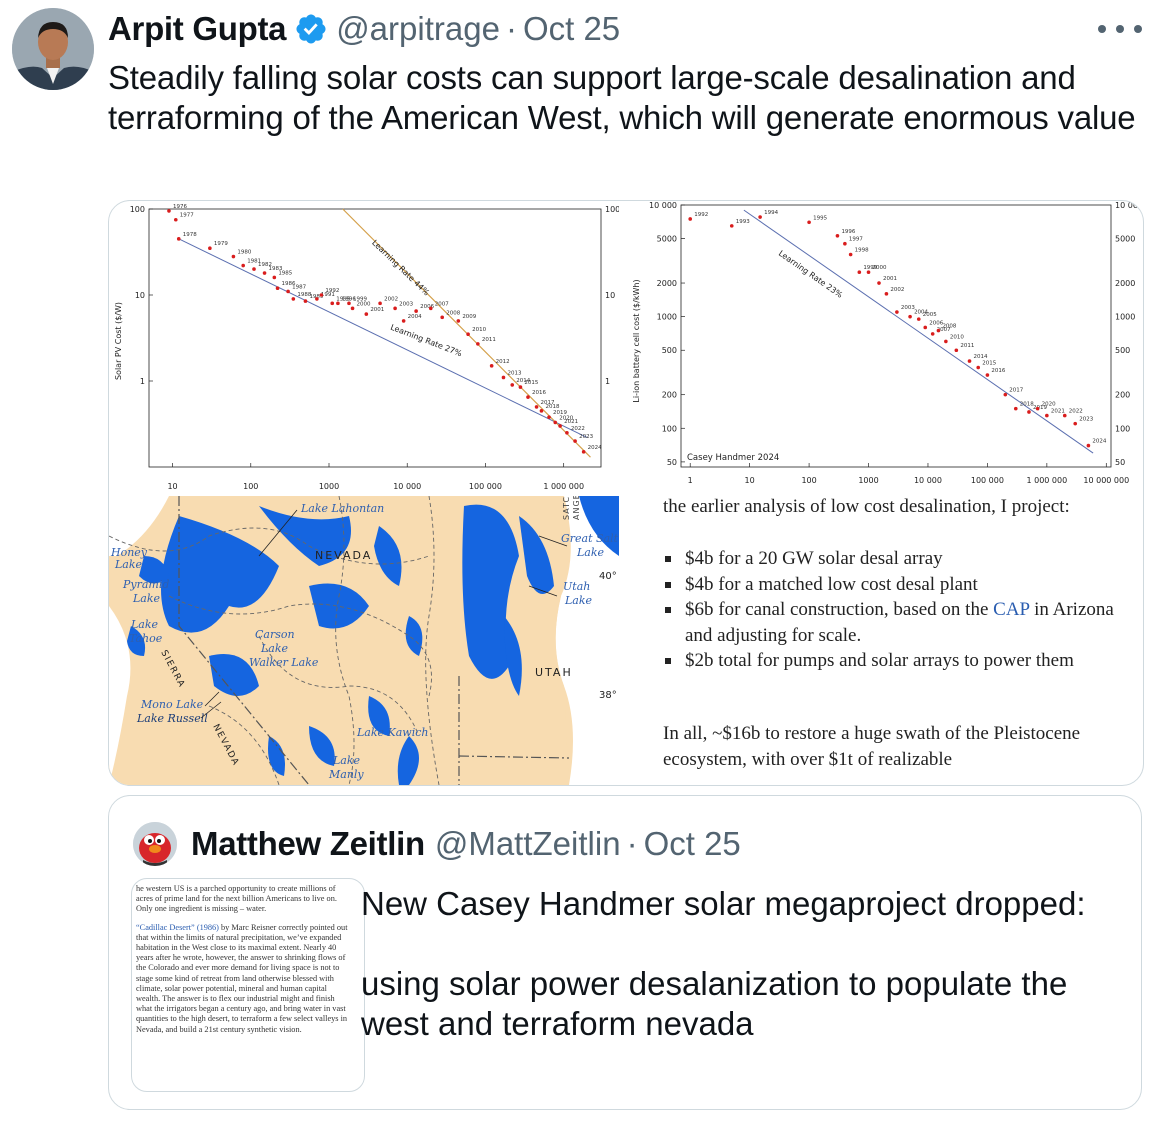 The height and width of the screenshot is (1136, 1162). What do you see at coordinates (987, 480) in the screenshot?
I see `battery-x-tick-label: 100 000` at bounding box center [987, 480].